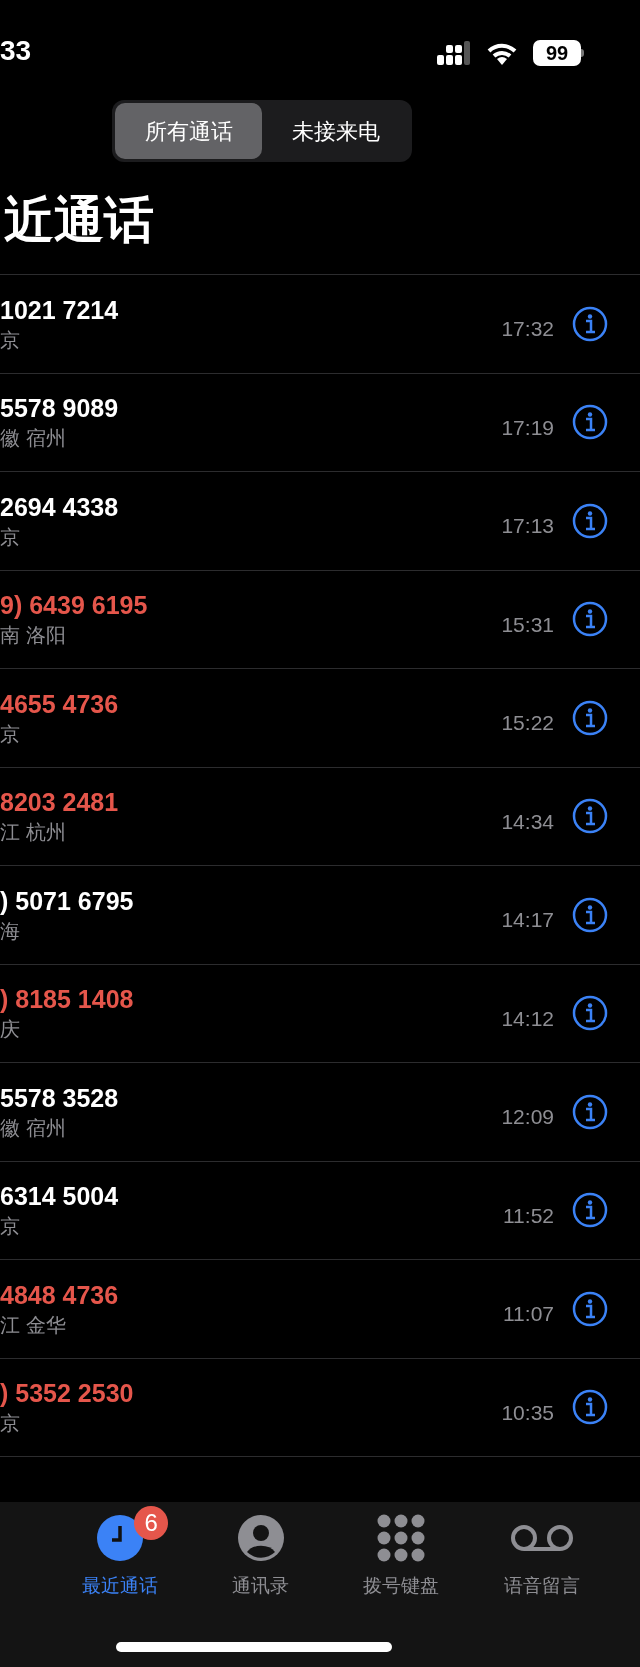 The image size is (640, 1667). I want to click on phone-number: 8203 2481, so click(59, 803).